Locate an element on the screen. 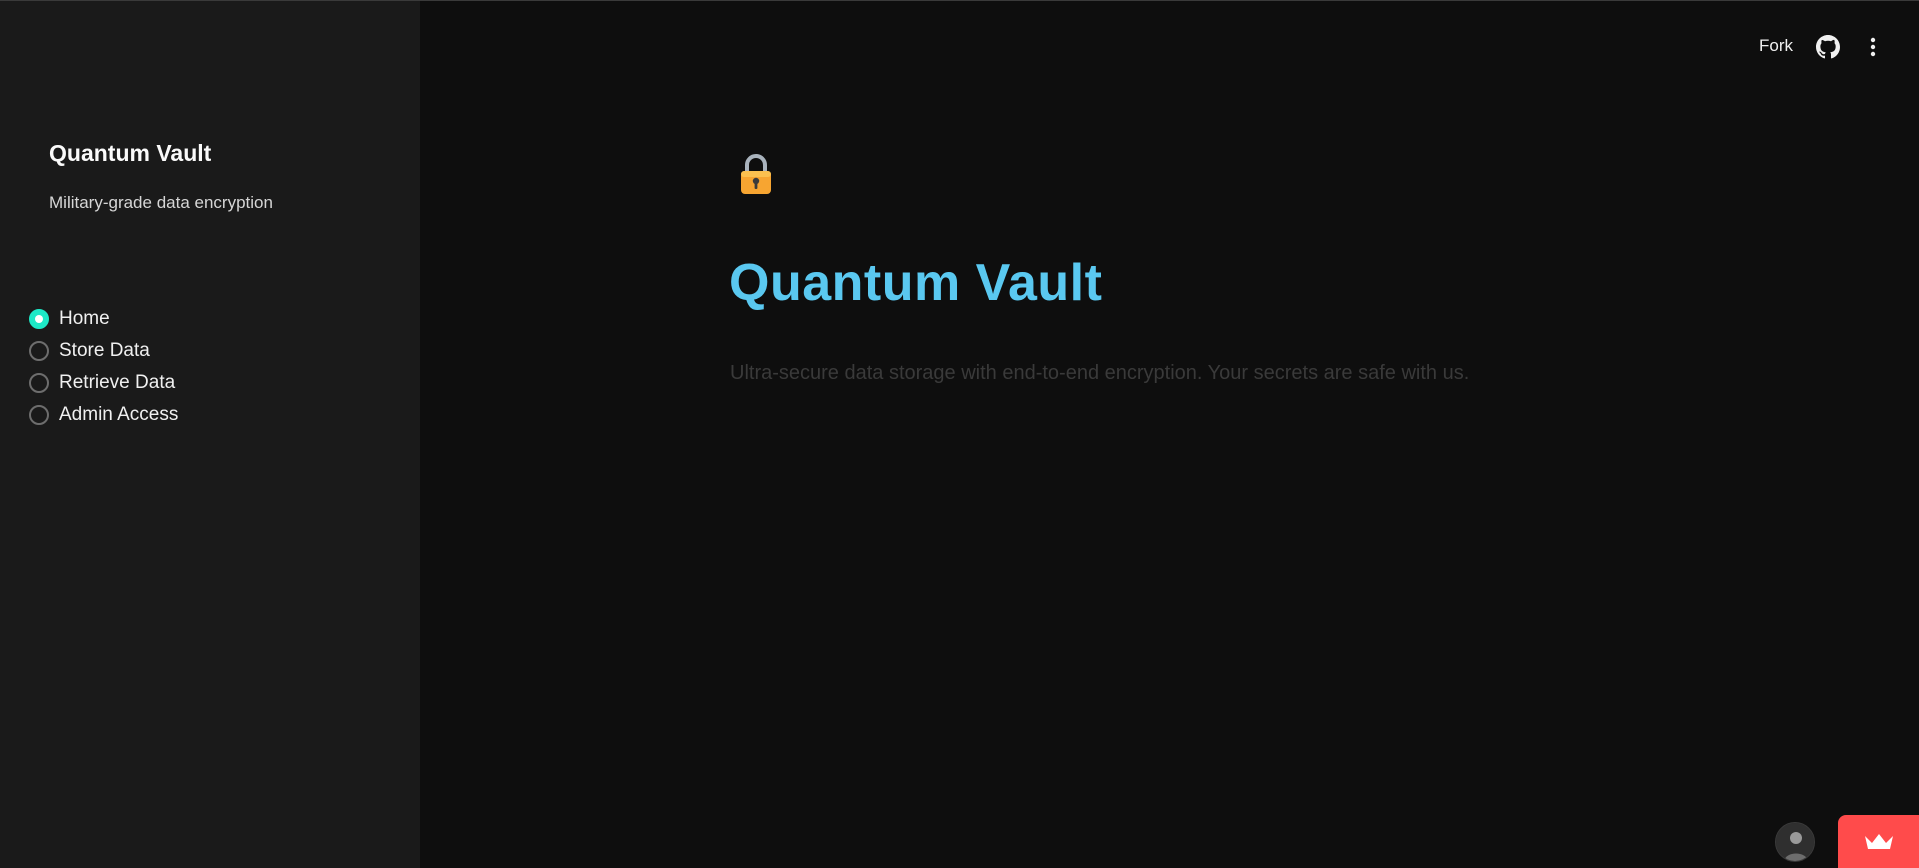 The image size is (1919, 868). nav-option-label: Store Data is located at coordinates (104, 350).